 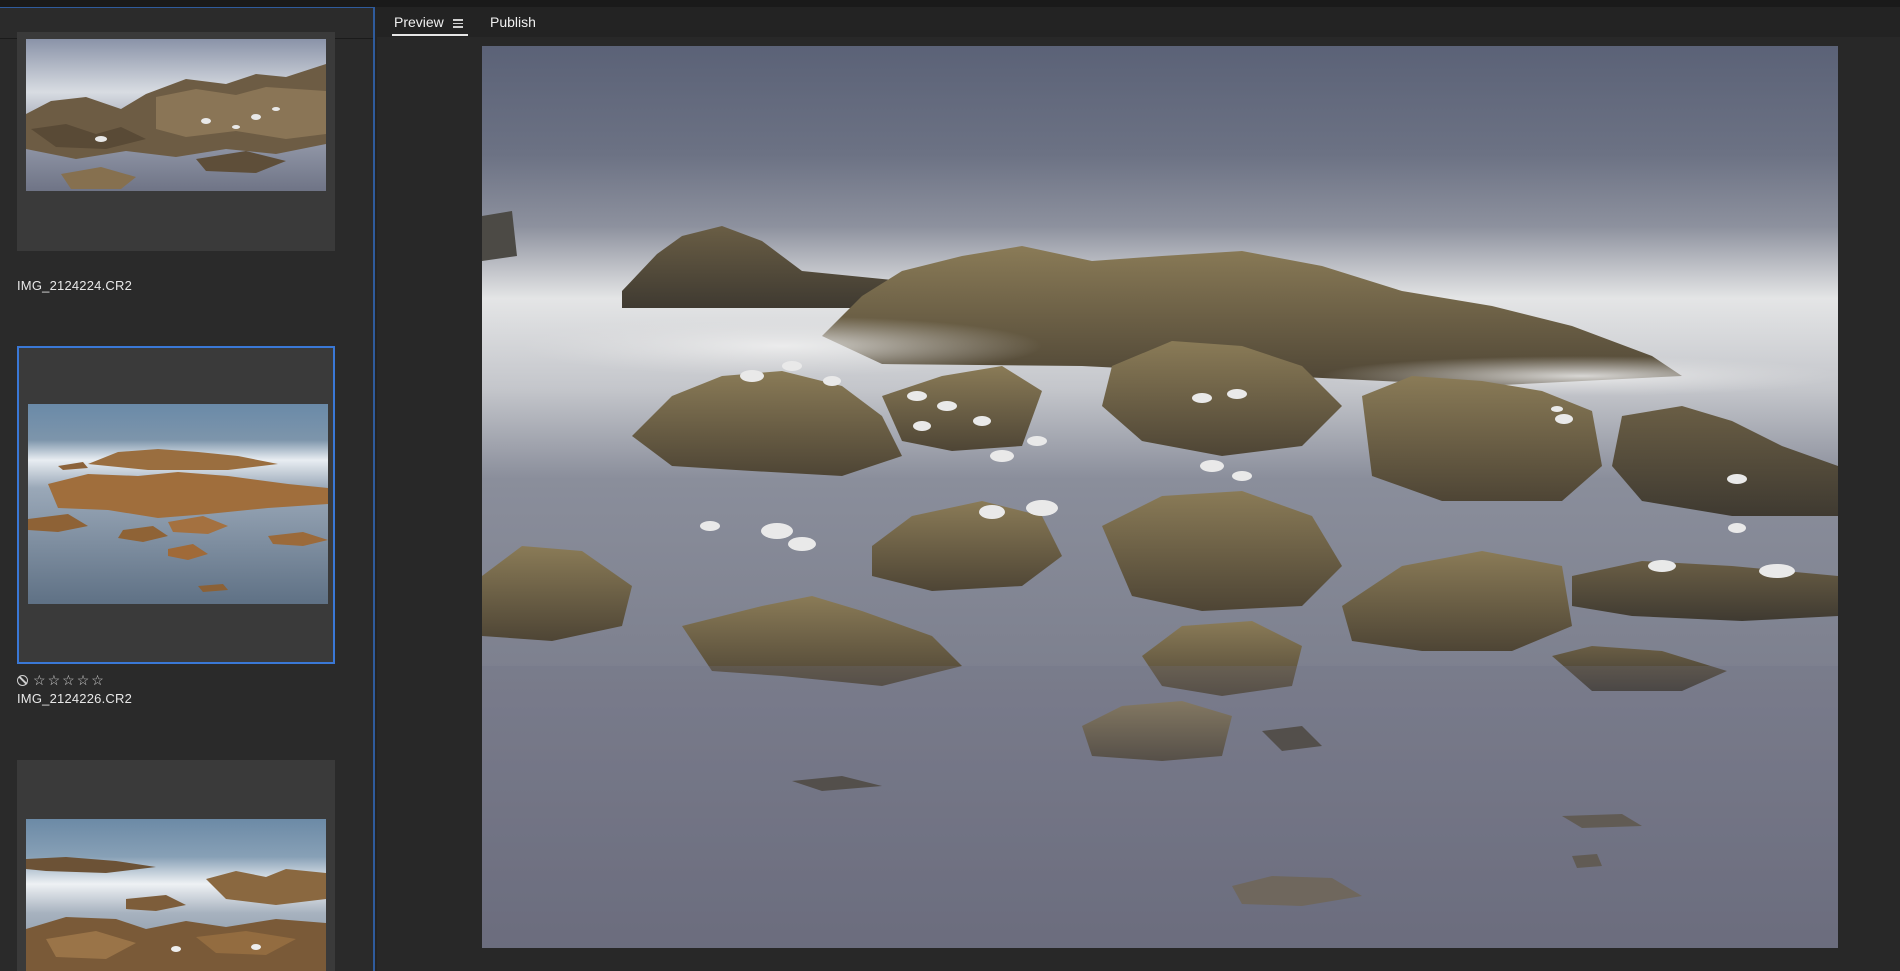 What do you see at coordinates (430, 25) in the screenshot?
I see `tab-preview: Preview` at bounding box center [430, 25].